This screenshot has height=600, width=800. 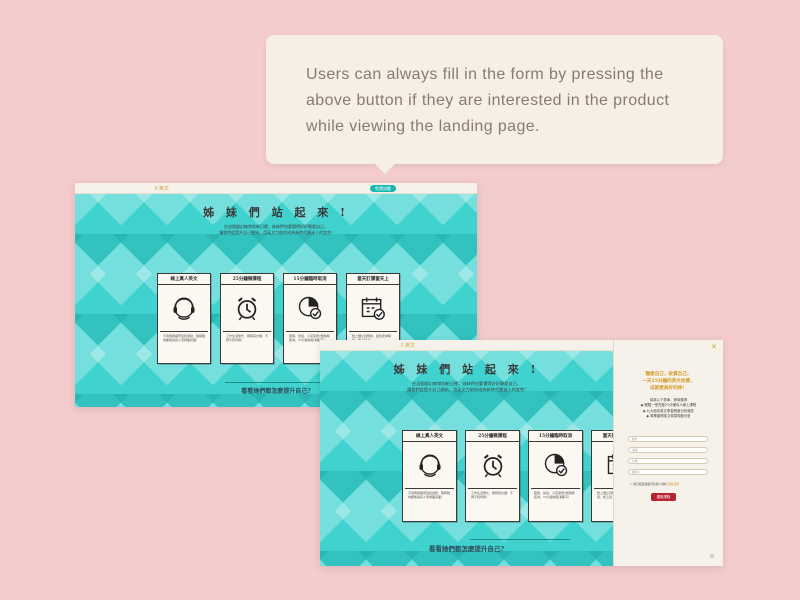 I want to click on agree-checkbox: ☐ 我已經閱讀並同意個人資料 蒐集說明, so click(x=654, y=484).